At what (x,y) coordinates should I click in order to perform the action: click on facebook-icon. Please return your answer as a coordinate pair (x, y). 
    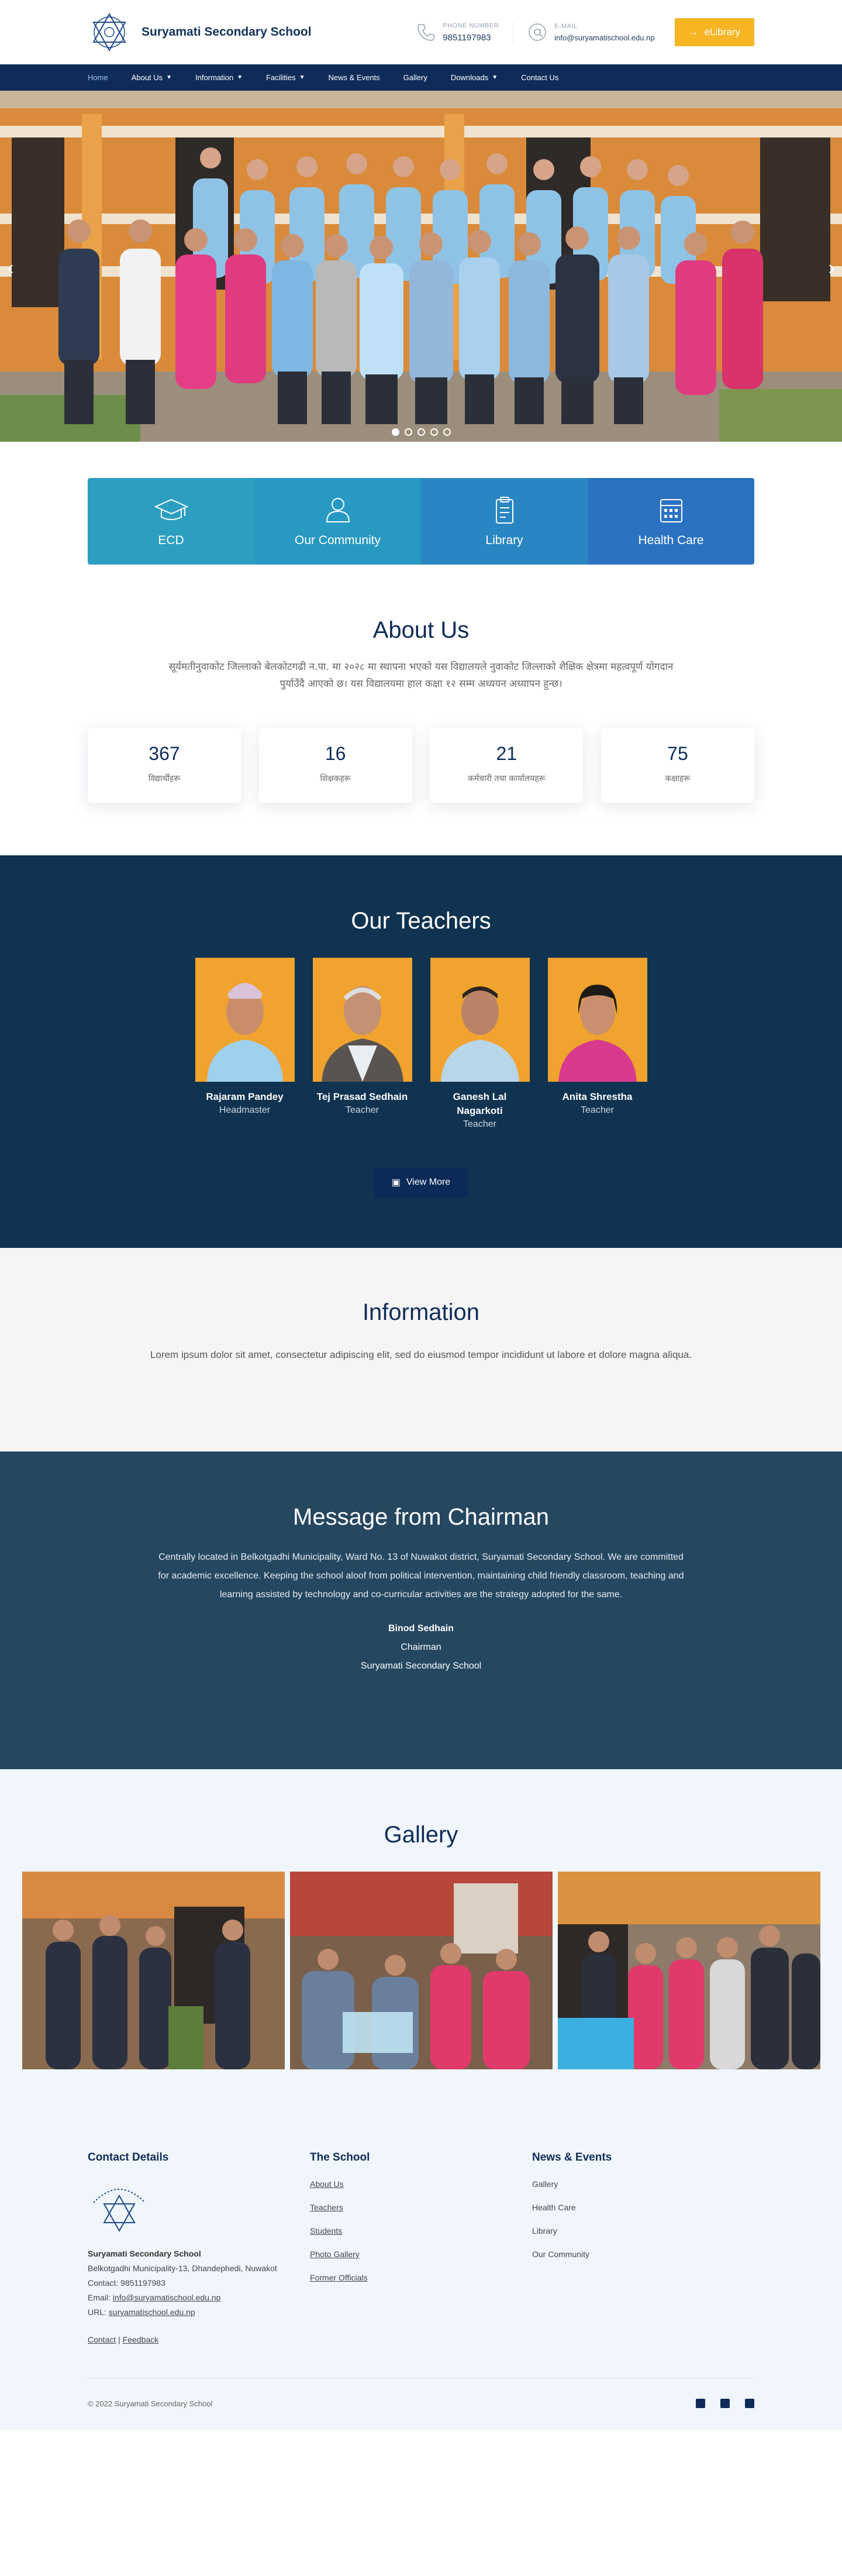
    Looking at the image, I should click on (700, 2403).